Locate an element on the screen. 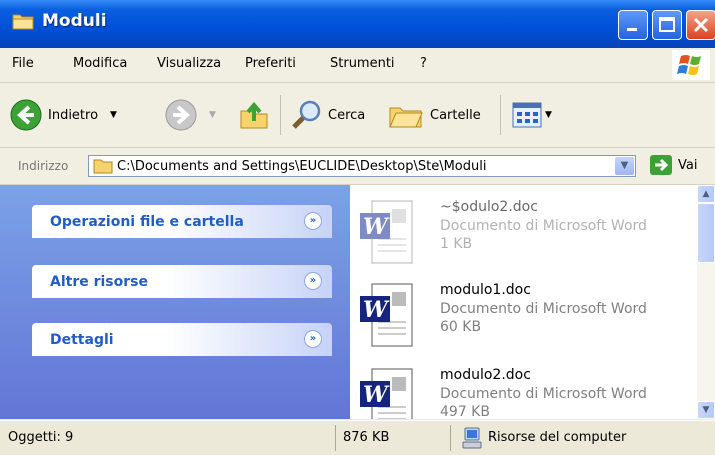 This screenshot has width=715, height=455. panel-title: Altre risorse is located at coordinates (99, 282).